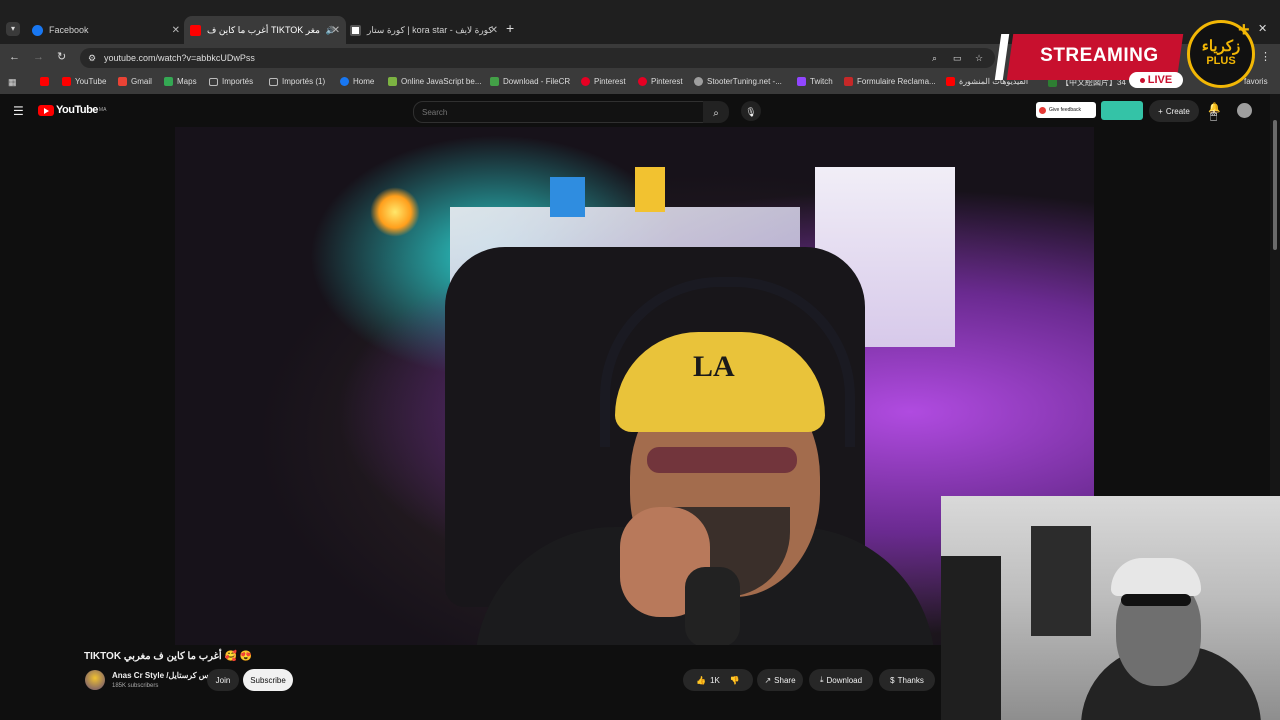  I want to click on bookmark-item: Home, so click(357, 81).